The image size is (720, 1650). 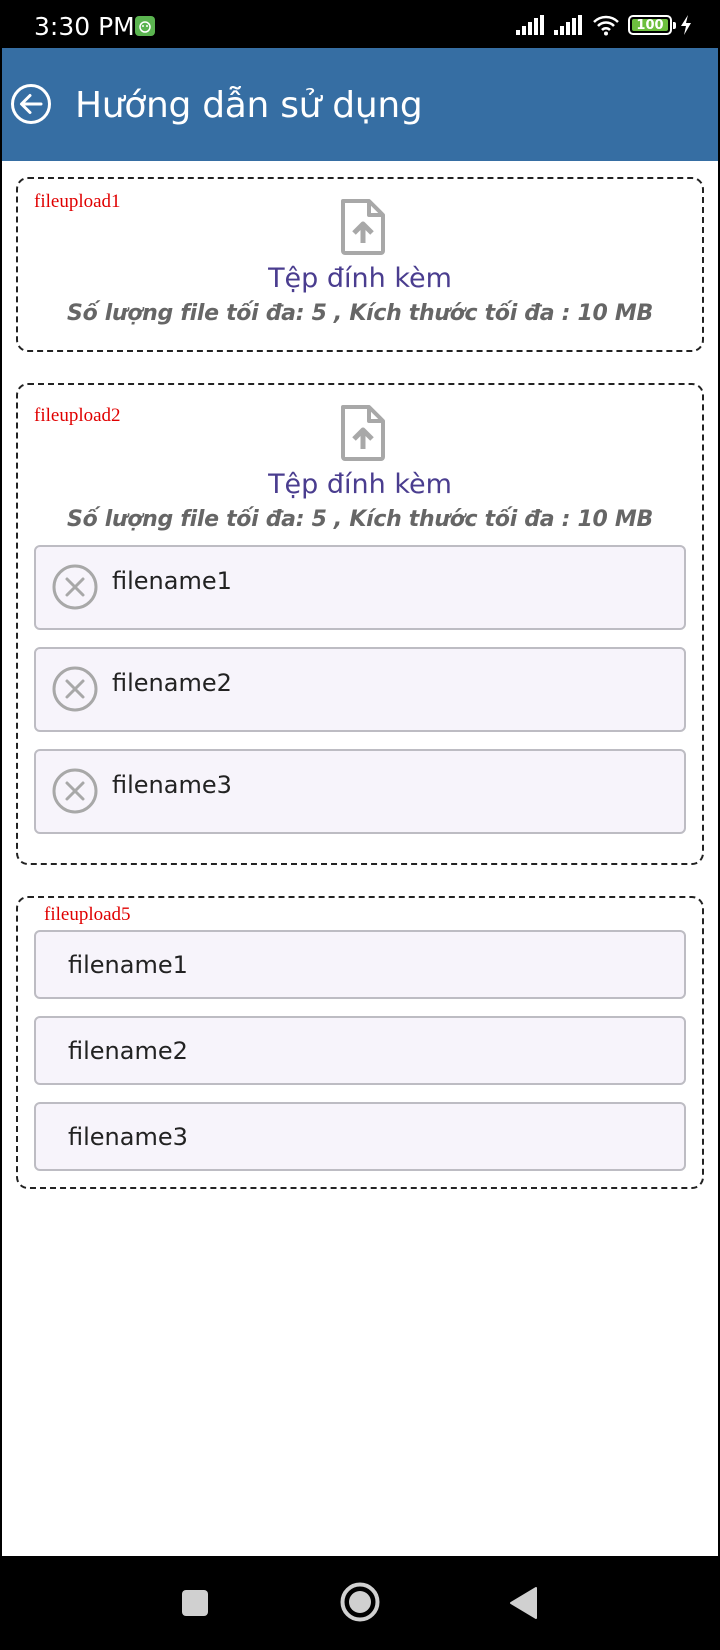 I want to click on battery-level: 100, so click(x=650, y=25).